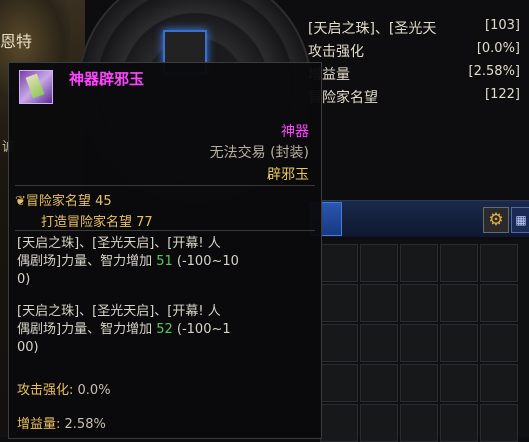 This screenshot has height=442, width=529. What do you see at coordinates (94, 390) in the screenshot?
I see `attack-strength-value: 0.0%` at bounding box center [94, 390].